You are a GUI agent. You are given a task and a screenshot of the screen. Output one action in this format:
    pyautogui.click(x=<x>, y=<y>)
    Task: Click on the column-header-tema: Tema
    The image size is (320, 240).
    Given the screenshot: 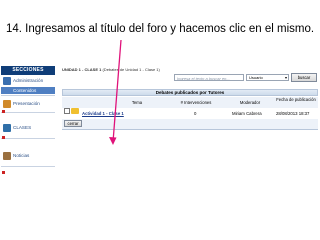 What is the action you would take?
    pyautogui.click(x=137, y=102)
    